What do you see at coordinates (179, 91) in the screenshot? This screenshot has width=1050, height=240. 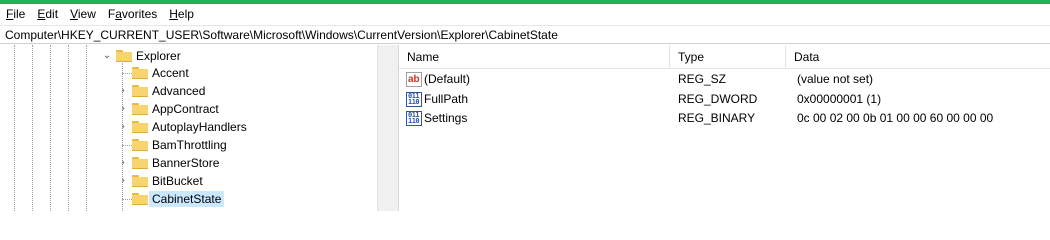 I see `tree-node-label: Advanced` at bounding box center [179, 91].